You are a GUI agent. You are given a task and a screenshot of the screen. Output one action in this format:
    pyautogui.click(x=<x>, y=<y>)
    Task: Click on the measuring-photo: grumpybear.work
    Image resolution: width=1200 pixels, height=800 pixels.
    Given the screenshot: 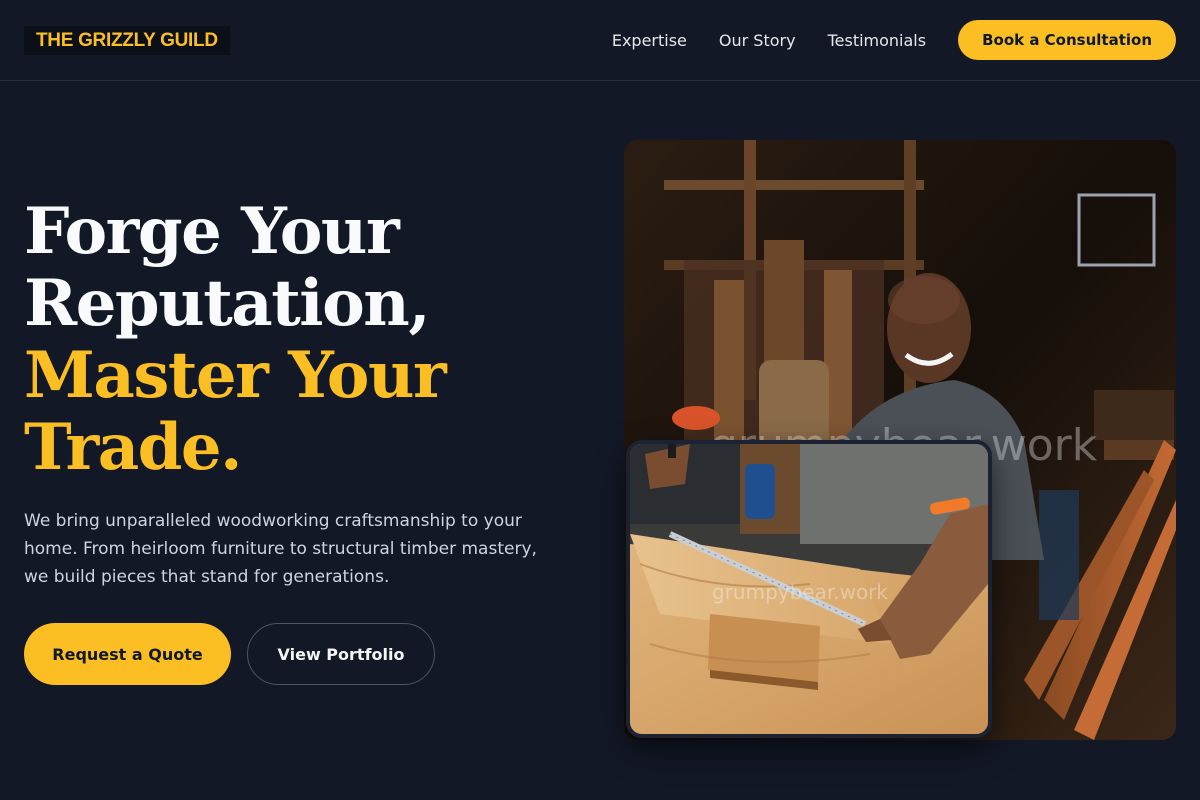 What is the action you would take?
    pyautogui.click(x=809, y=589)
    